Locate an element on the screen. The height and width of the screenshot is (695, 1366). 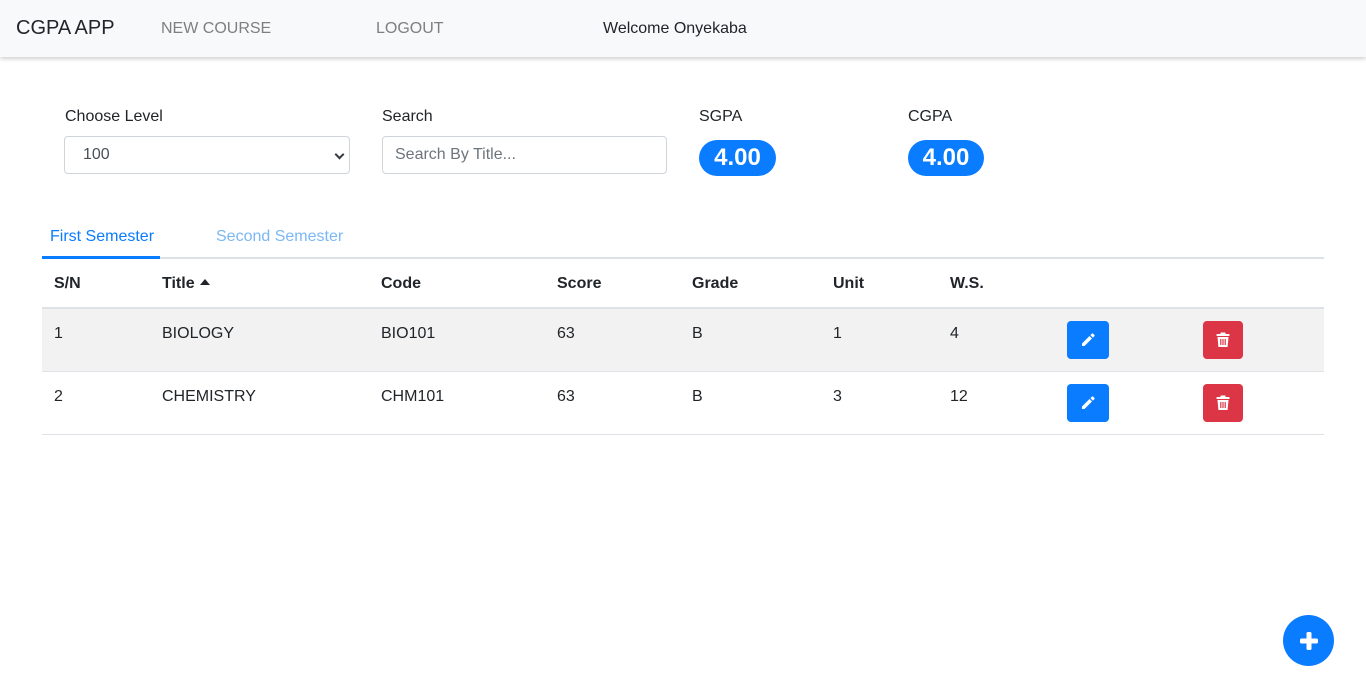
cell-code: BIO101 is located at coordinates (408, 333).